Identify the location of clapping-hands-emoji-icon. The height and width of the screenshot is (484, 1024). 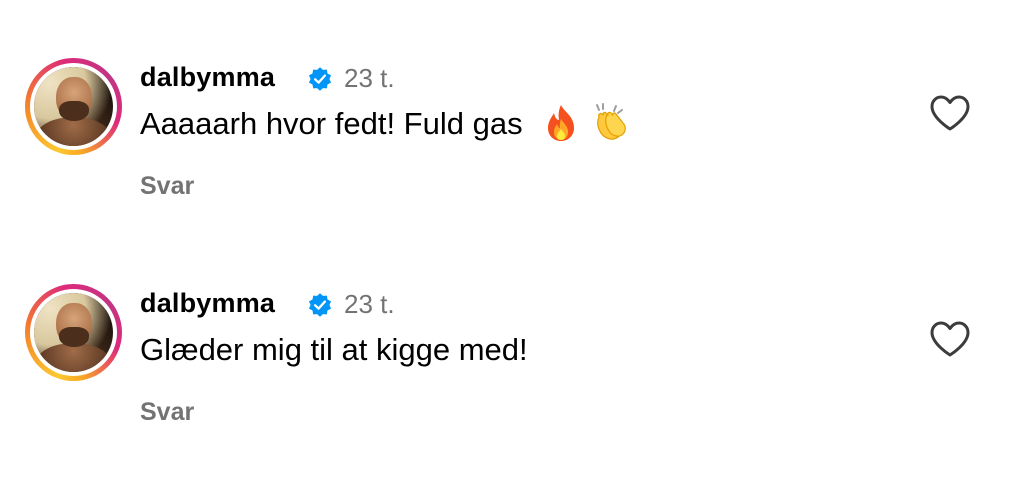
(610, 121).